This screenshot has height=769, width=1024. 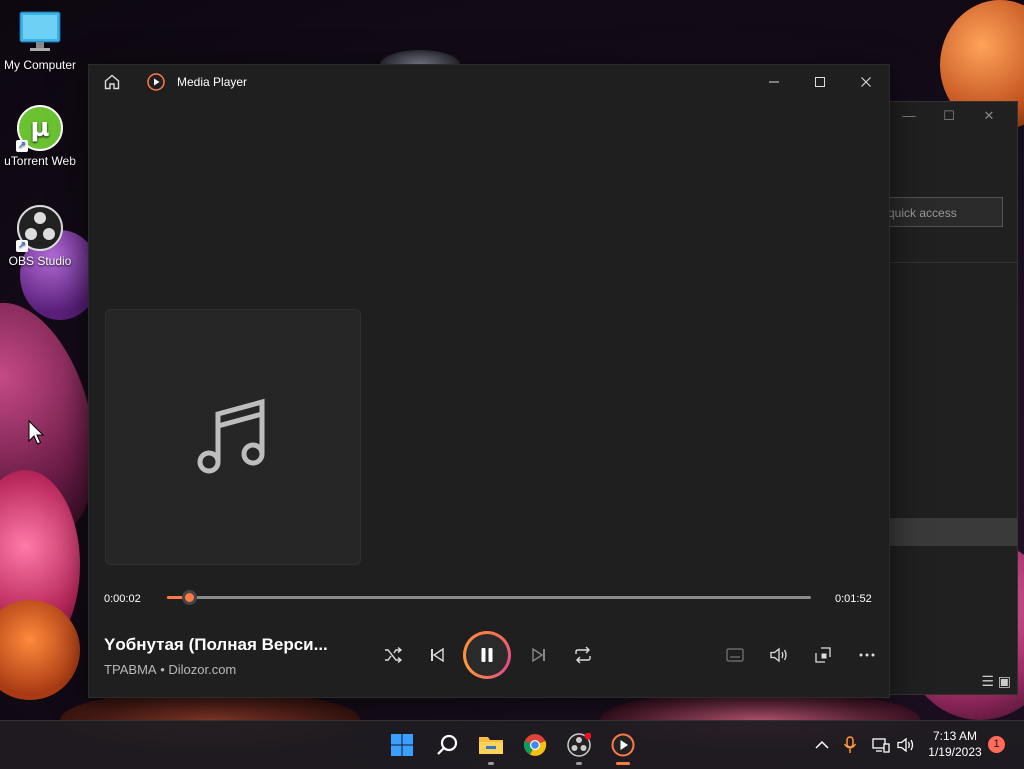 What do you see at coordinates (942, 212) in the screenshot?
I see `quick-access-search-input: quick access` at bounding box center [942, 212].